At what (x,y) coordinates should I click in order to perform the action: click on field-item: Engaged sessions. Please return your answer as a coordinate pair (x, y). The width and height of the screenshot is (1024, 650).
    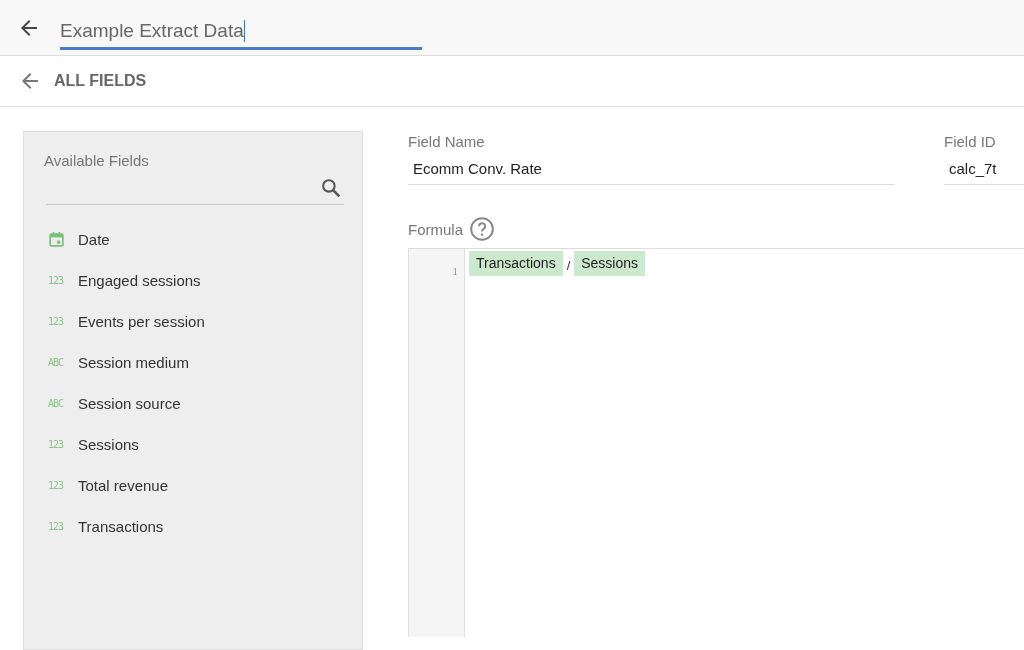
    Looking at the image, I should click on (139, 280).